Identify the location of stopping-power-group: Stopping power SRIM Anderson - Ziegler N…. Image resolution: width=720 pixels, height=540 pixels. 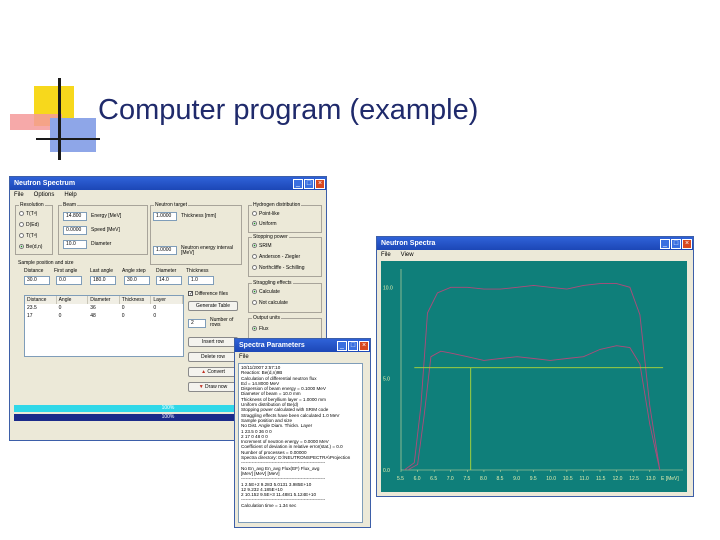
(285, 255).